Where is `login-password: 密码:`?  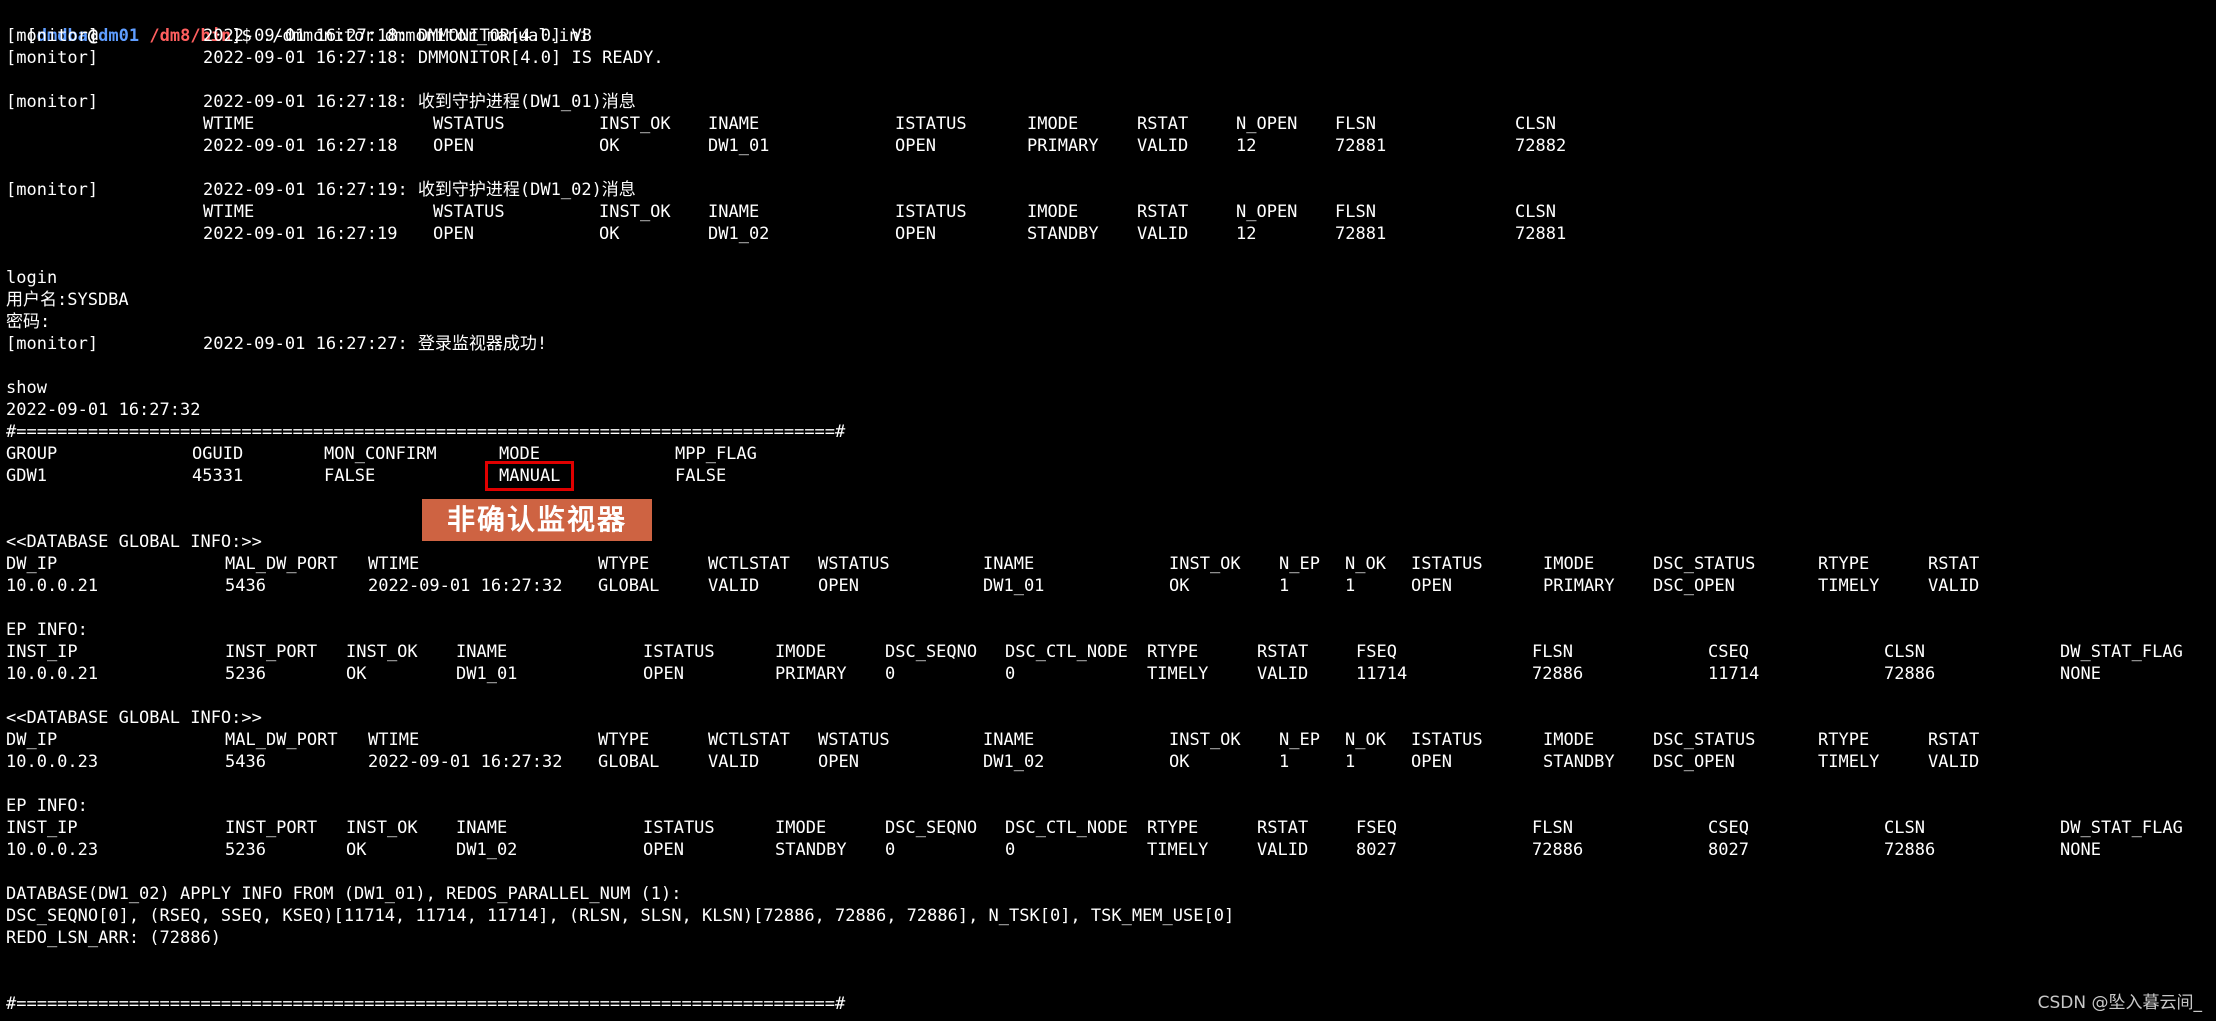 login-password: 密码: is located at coordinates (28, 322).